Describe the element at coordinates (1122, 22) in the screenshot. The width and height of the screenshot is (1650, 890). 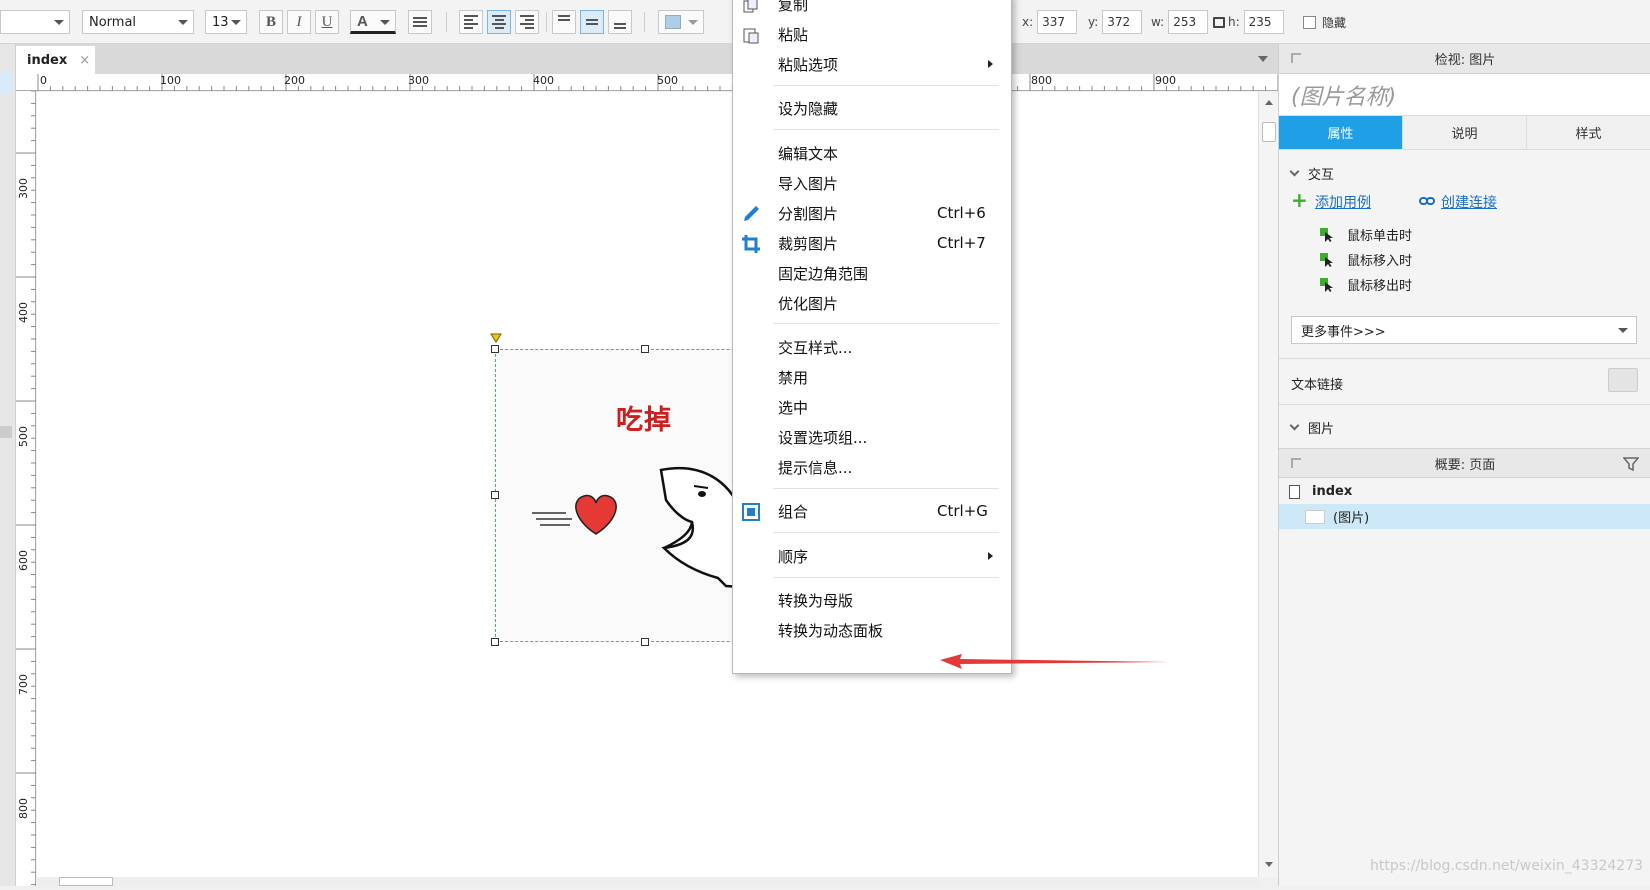
I see `y-input: 372` at that location.